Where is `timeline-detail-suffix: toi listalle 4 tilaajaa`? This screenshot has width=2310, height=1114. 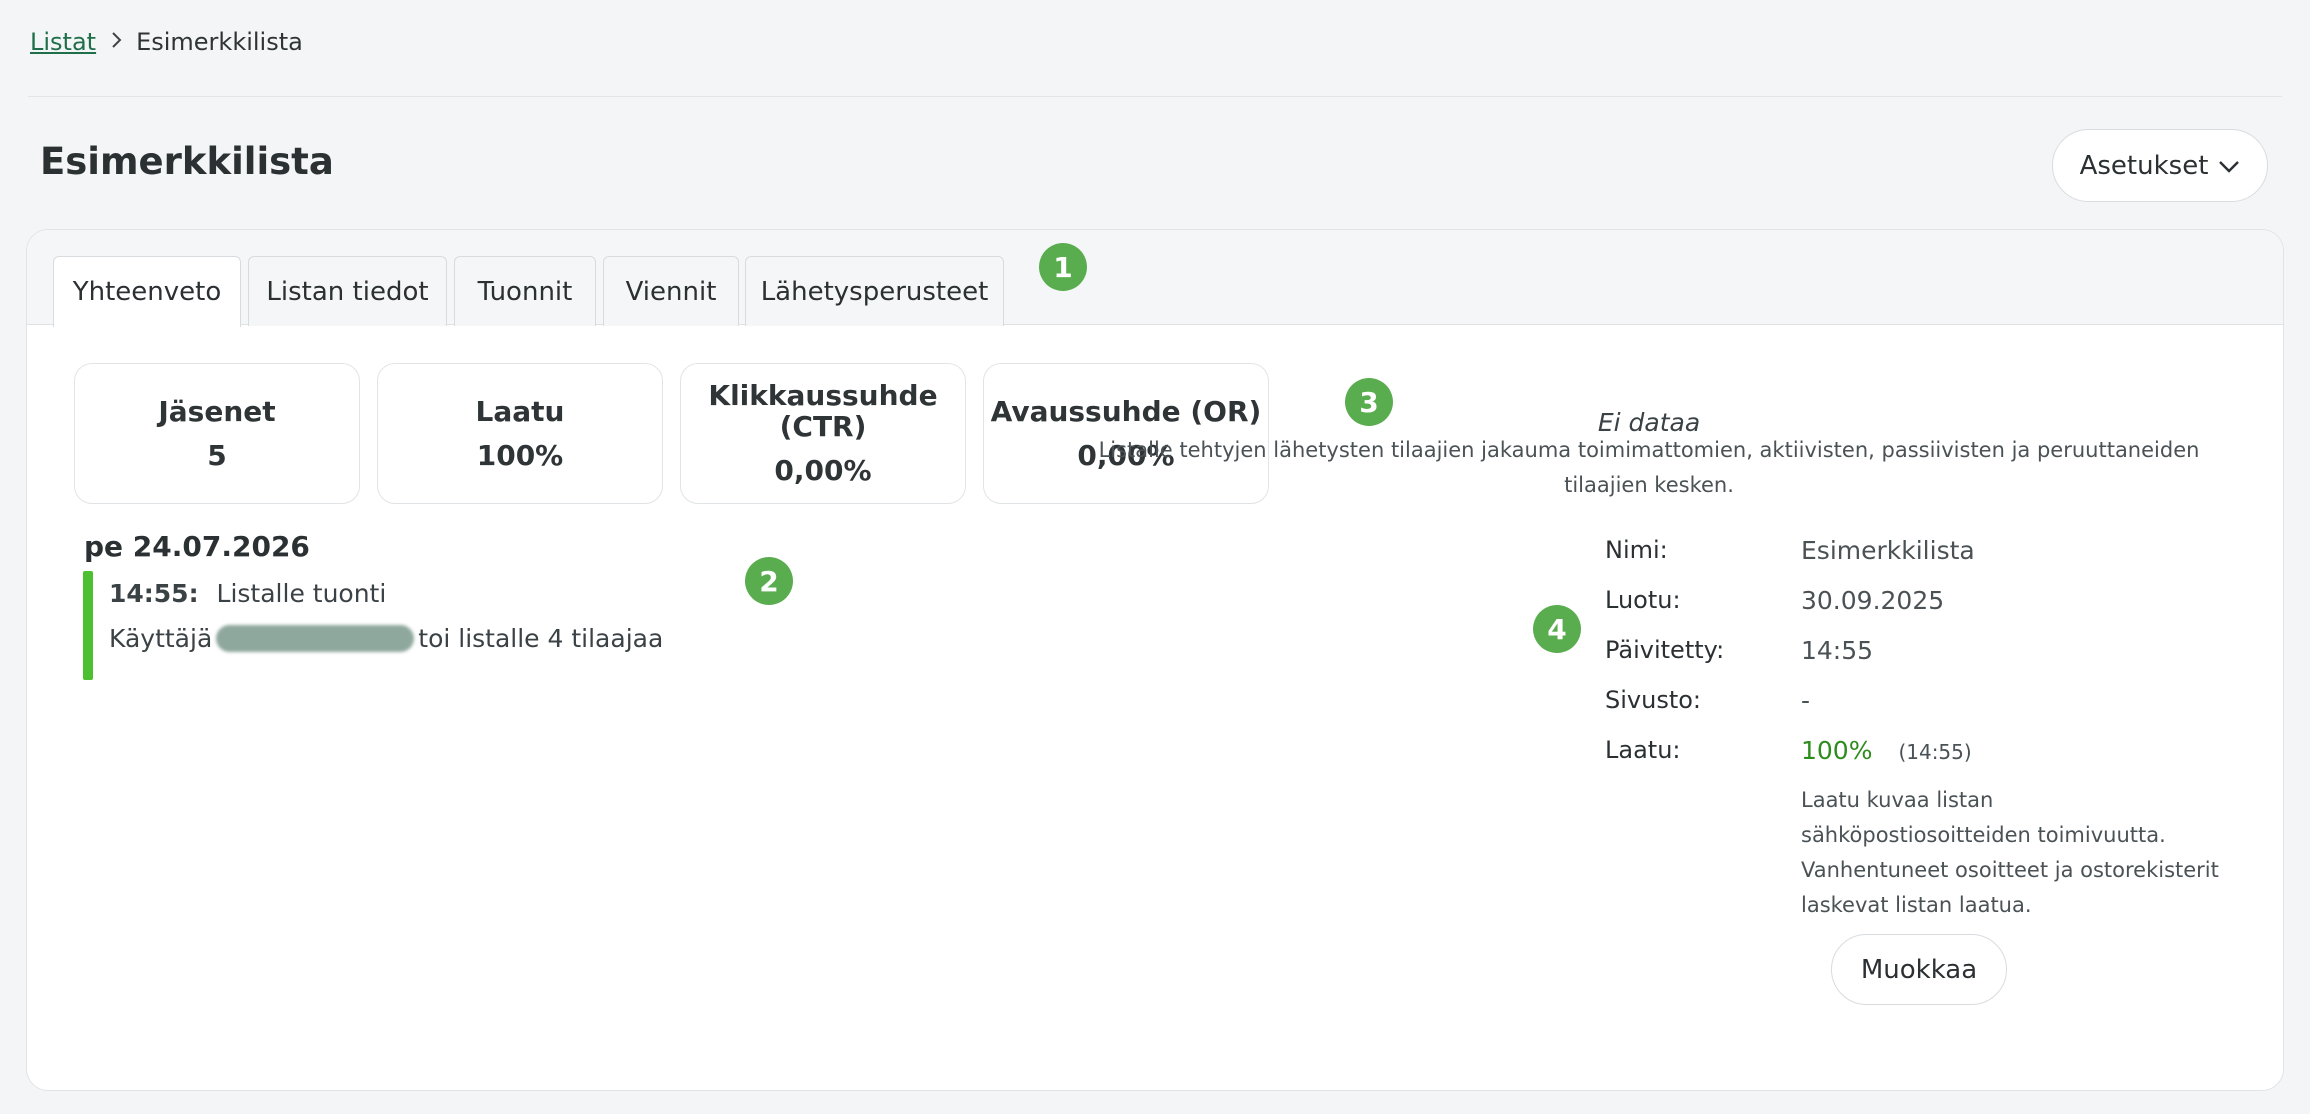
timeline-detail-suffix: toi listalle 4 tilaajaa is located at coordinates (541, 638).